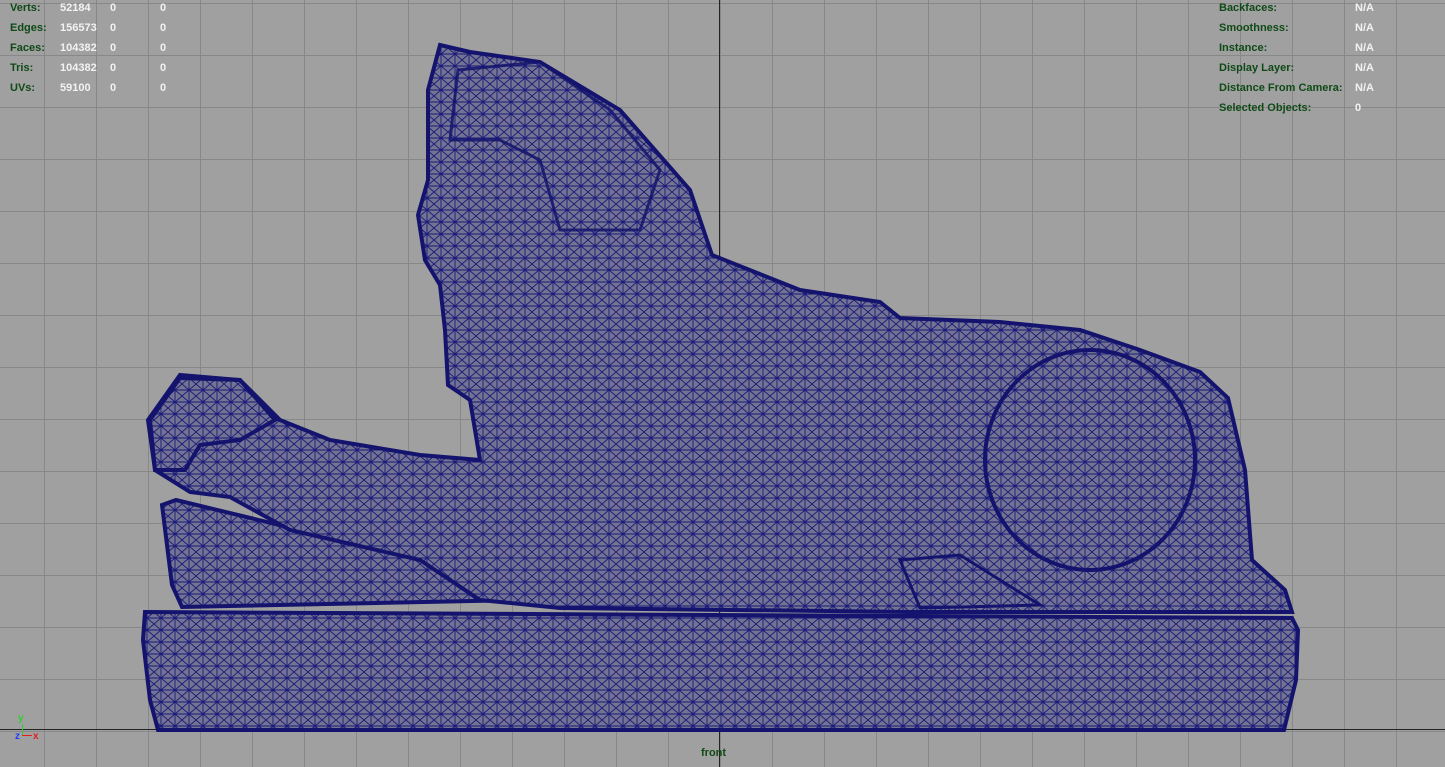 The width and height of the screenshot is (1445, 767). I want to click on info-label: Smoothness:, so click(1254, 28).